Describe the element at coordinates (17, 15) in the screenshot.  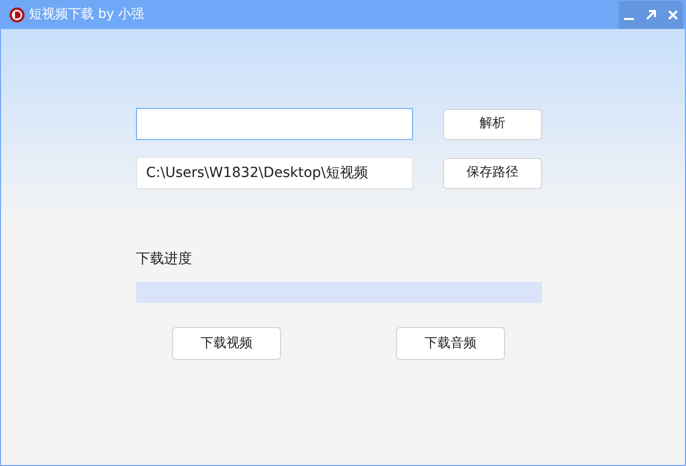
I see `app-logo-icon` at that location.